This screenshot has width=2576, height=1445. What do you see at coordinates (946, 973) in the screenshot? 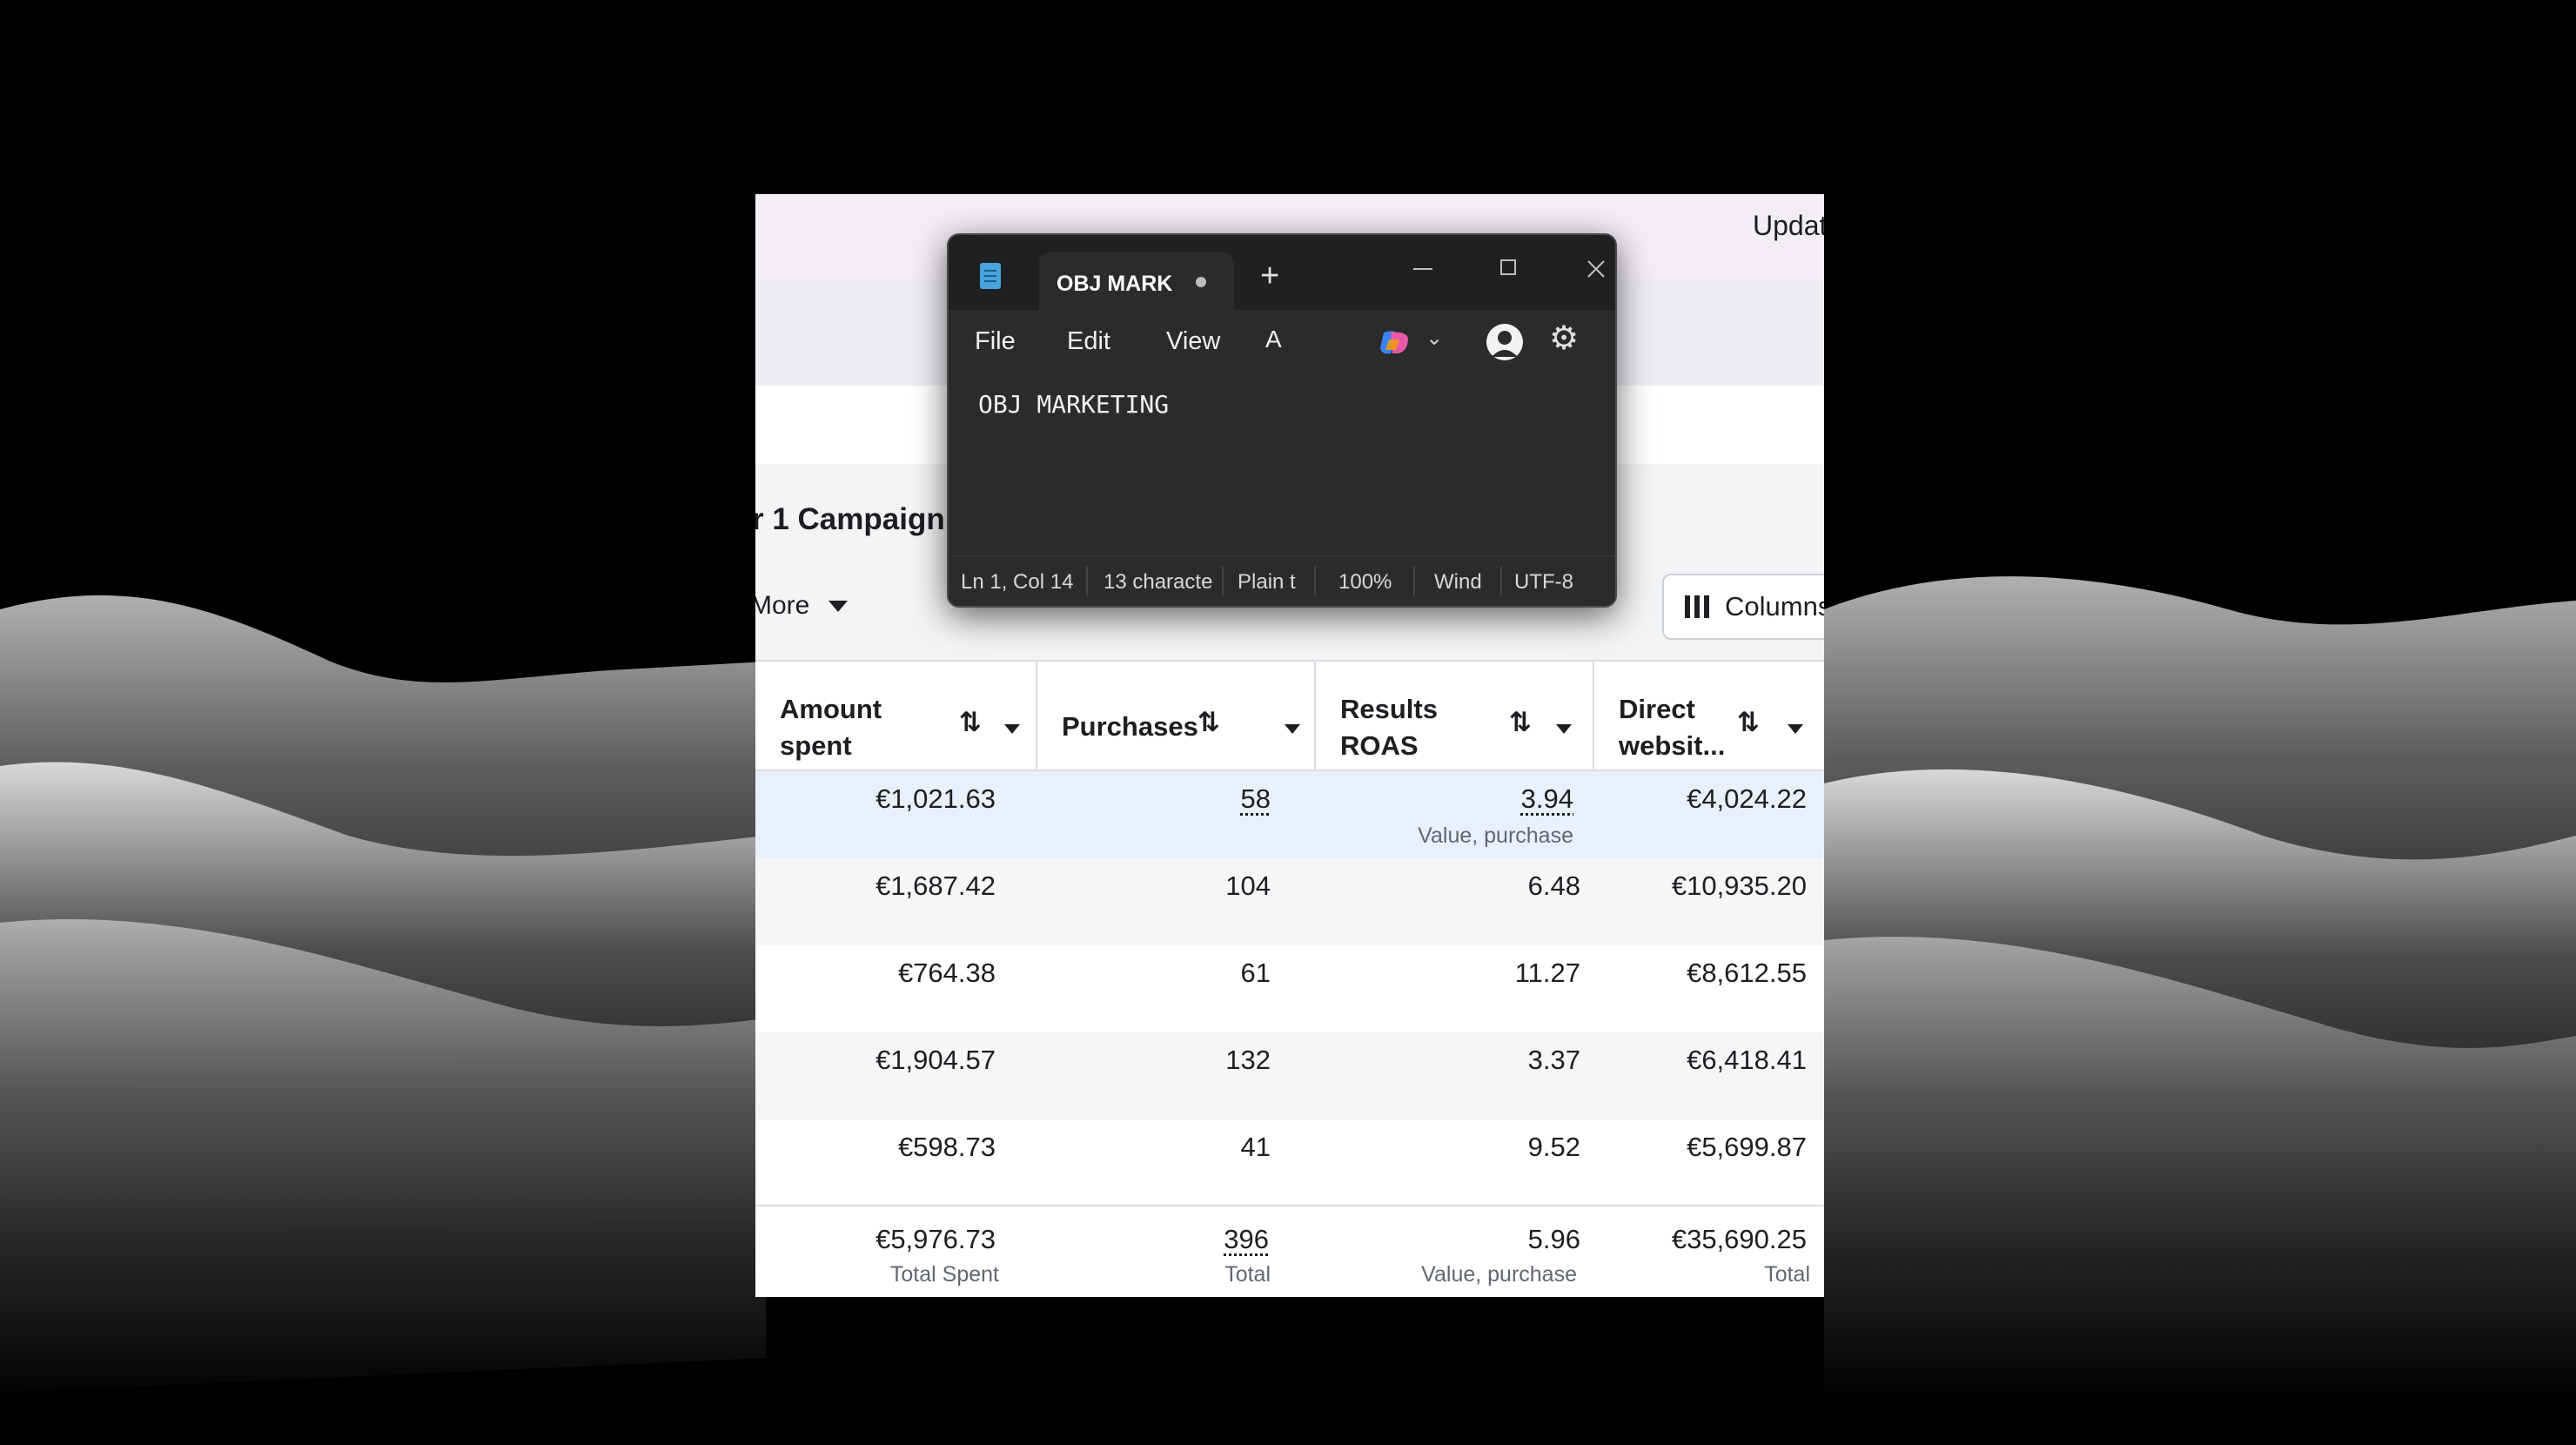
I see `cell-amount-spent: €764.38` at bounding box center [946, 973].